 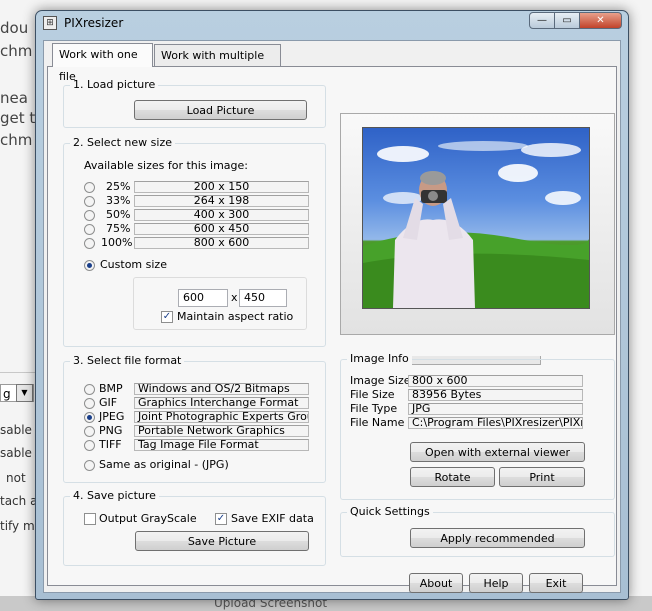 What do you see at coordinates (89, 201) in the screenshot?
I see `size-33-radio` at bounding box center [89, 201].